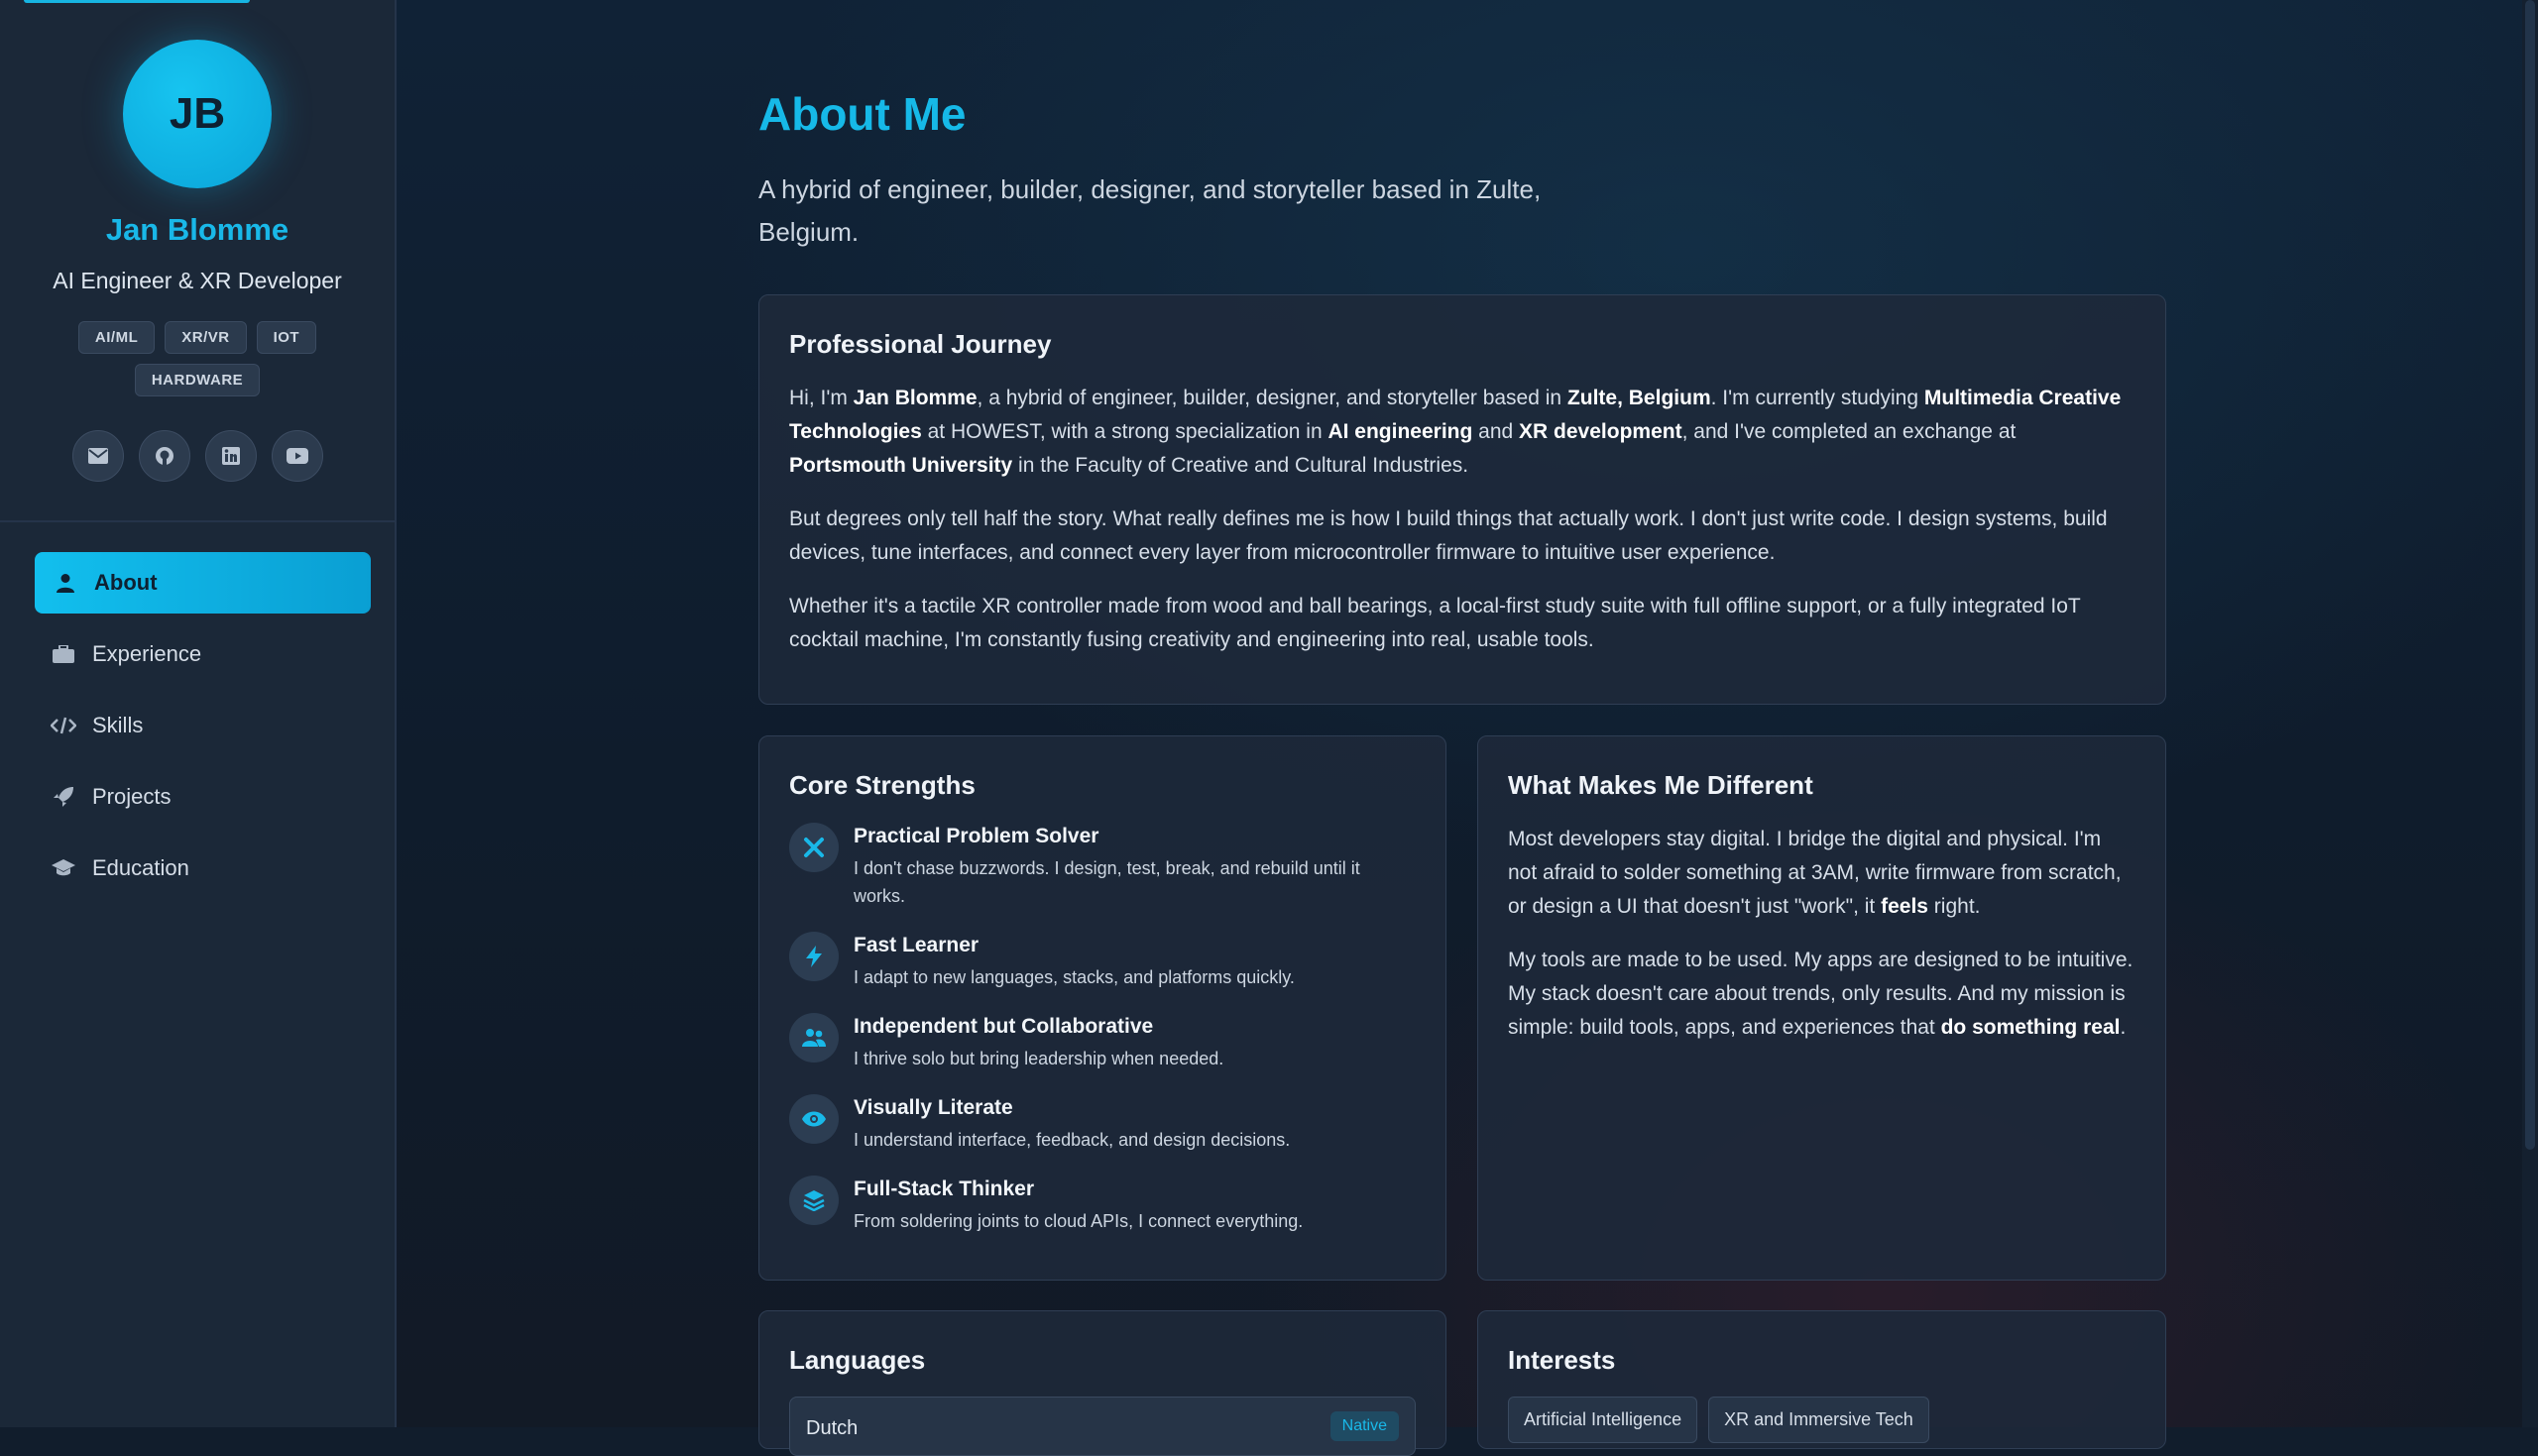 This screenshot has width=2538, height=1456. I want to click on youtube-link, so click(297, 456).